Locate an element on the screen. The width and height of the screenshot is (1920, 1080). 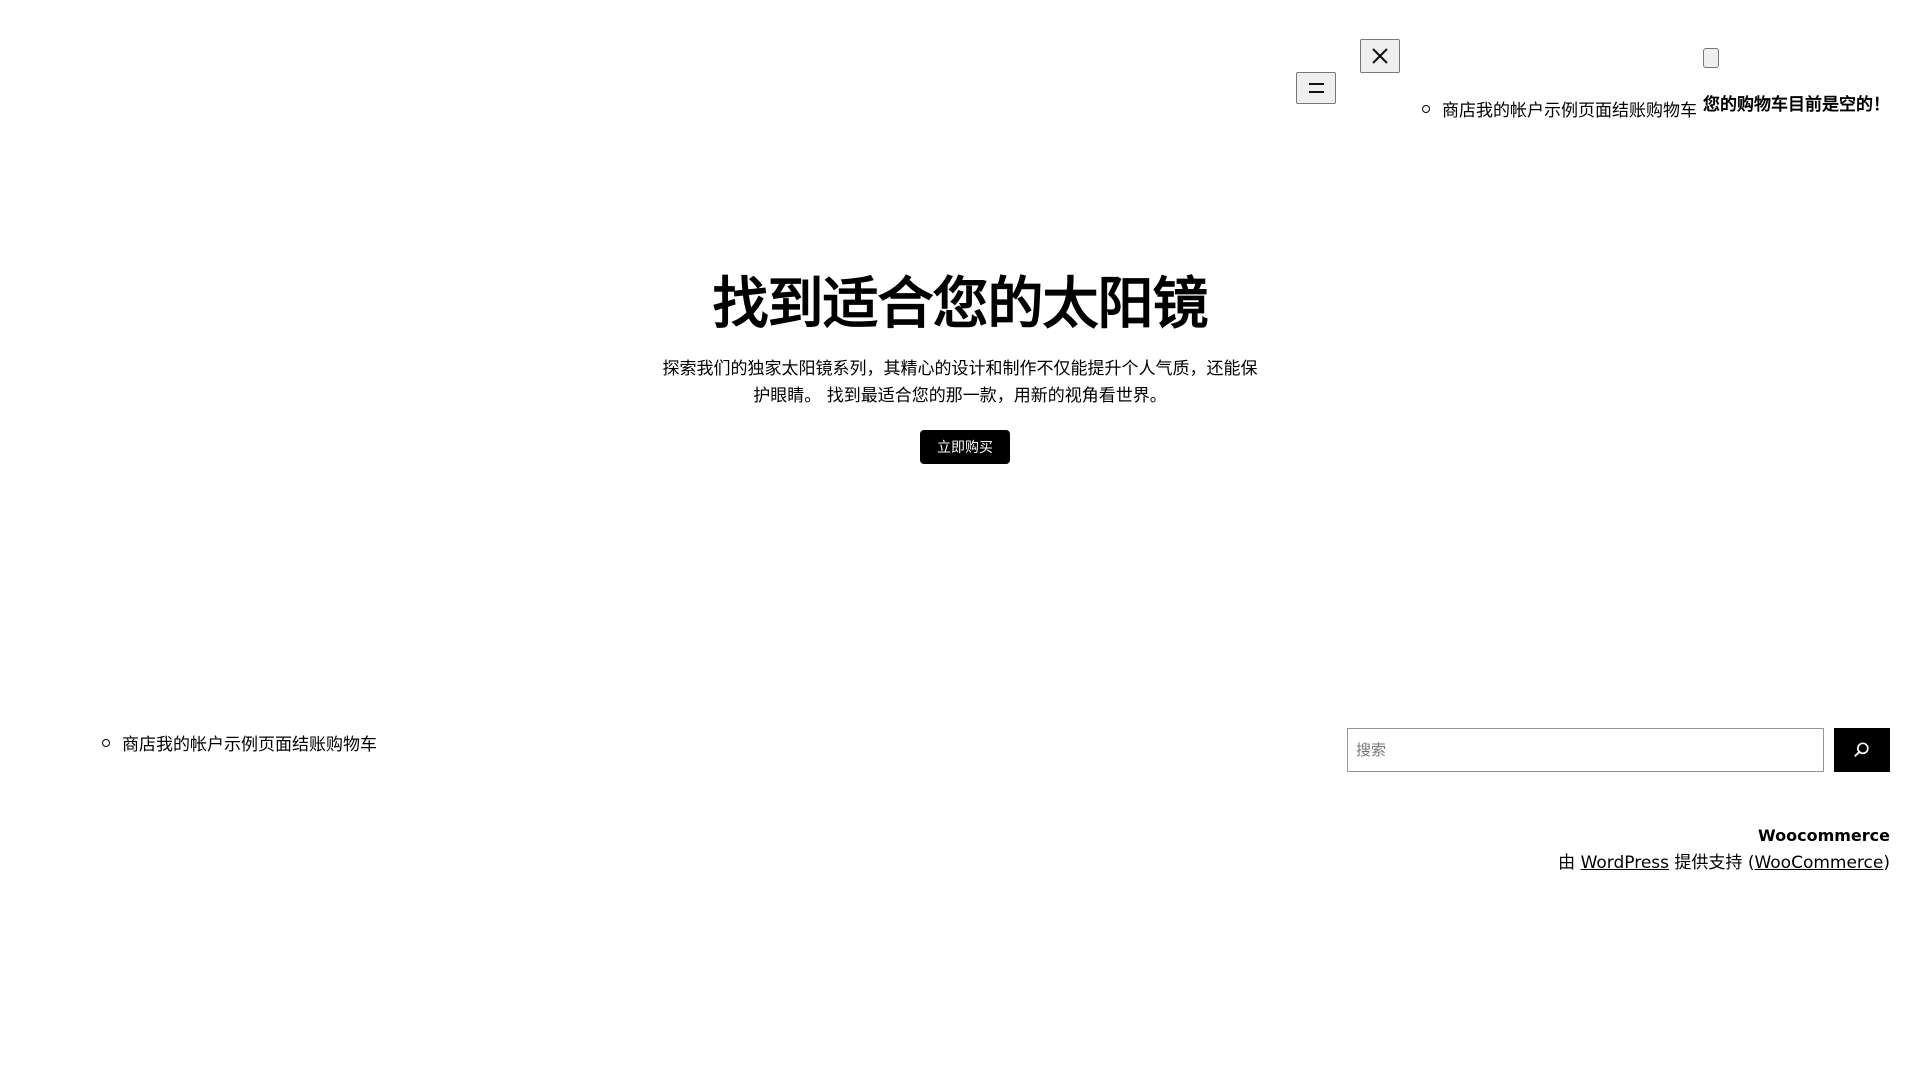
search-input is located at coordinates (1585, 750).